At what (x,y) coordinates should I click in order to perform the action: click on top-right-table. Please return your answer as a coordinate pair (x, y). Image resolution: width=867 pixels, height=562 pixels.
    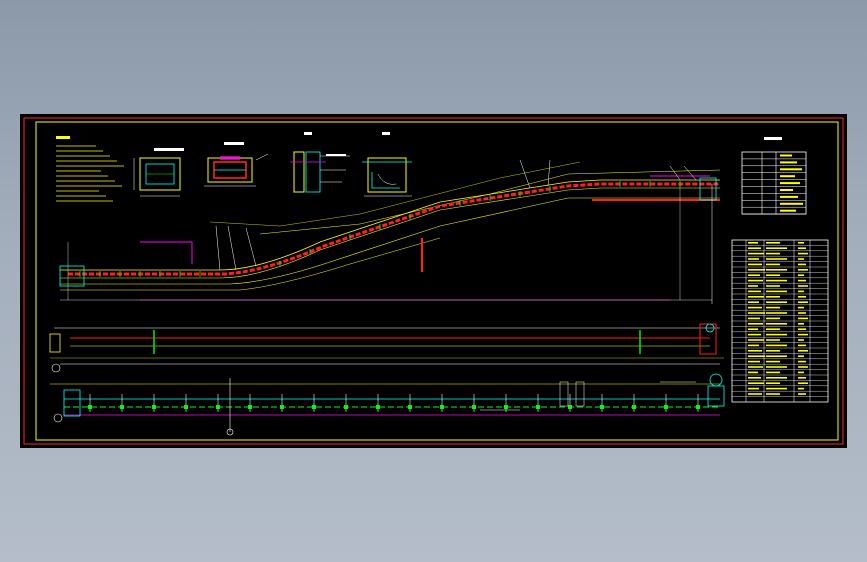
    Looking at the image, I should click on (774, 176).